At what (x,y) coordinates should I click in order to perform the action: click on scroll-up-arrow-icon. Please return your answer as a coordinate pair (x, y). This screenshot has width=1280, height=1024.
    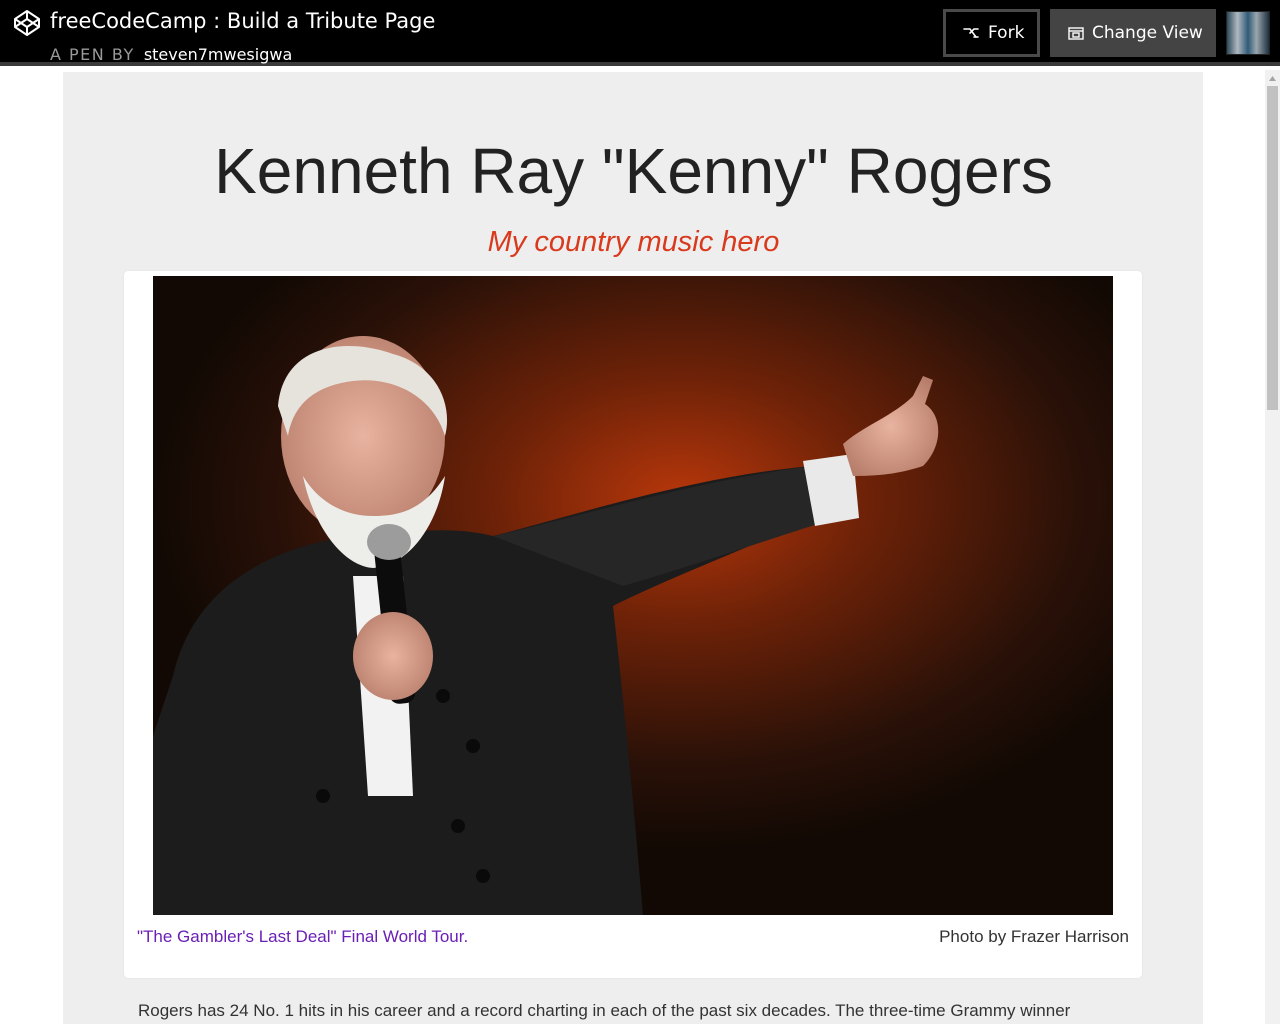
    Looking at the image, I should click on (1272, 78).